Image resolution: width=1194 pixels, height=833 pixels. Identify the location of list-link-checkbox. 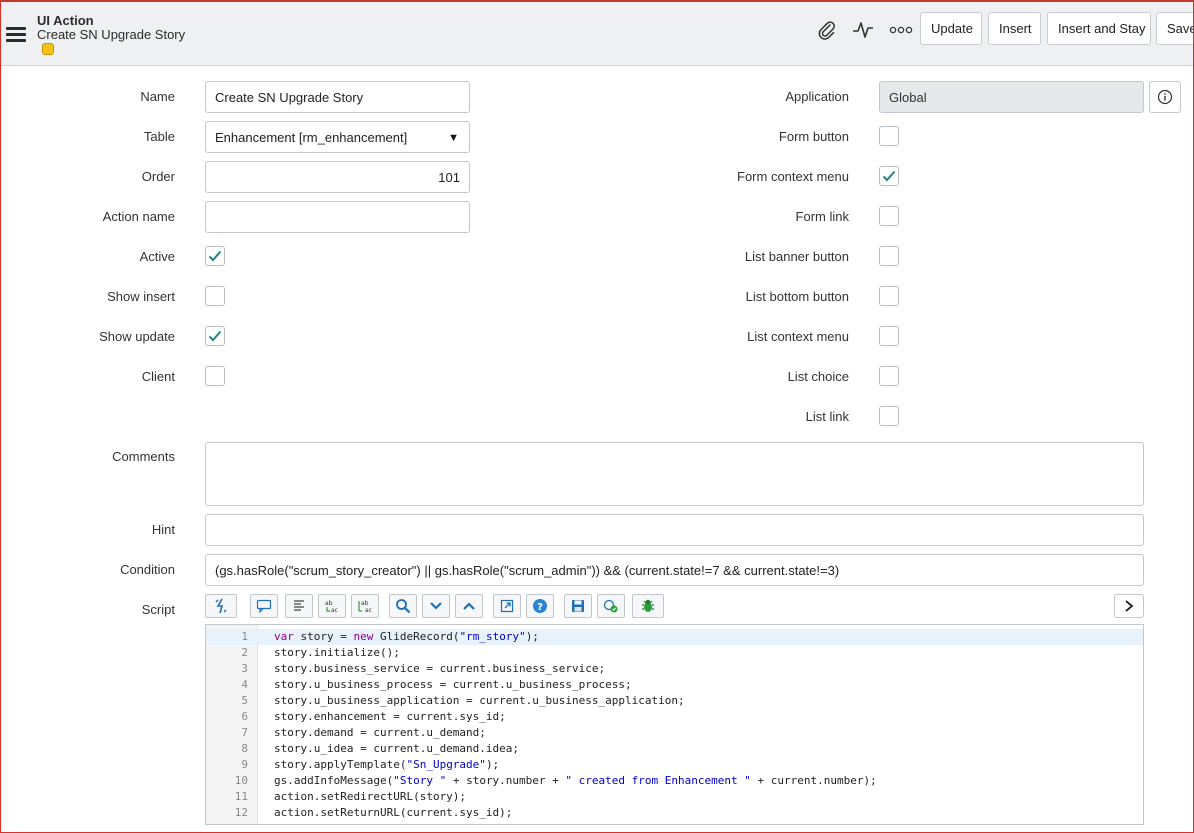
(889, 416).